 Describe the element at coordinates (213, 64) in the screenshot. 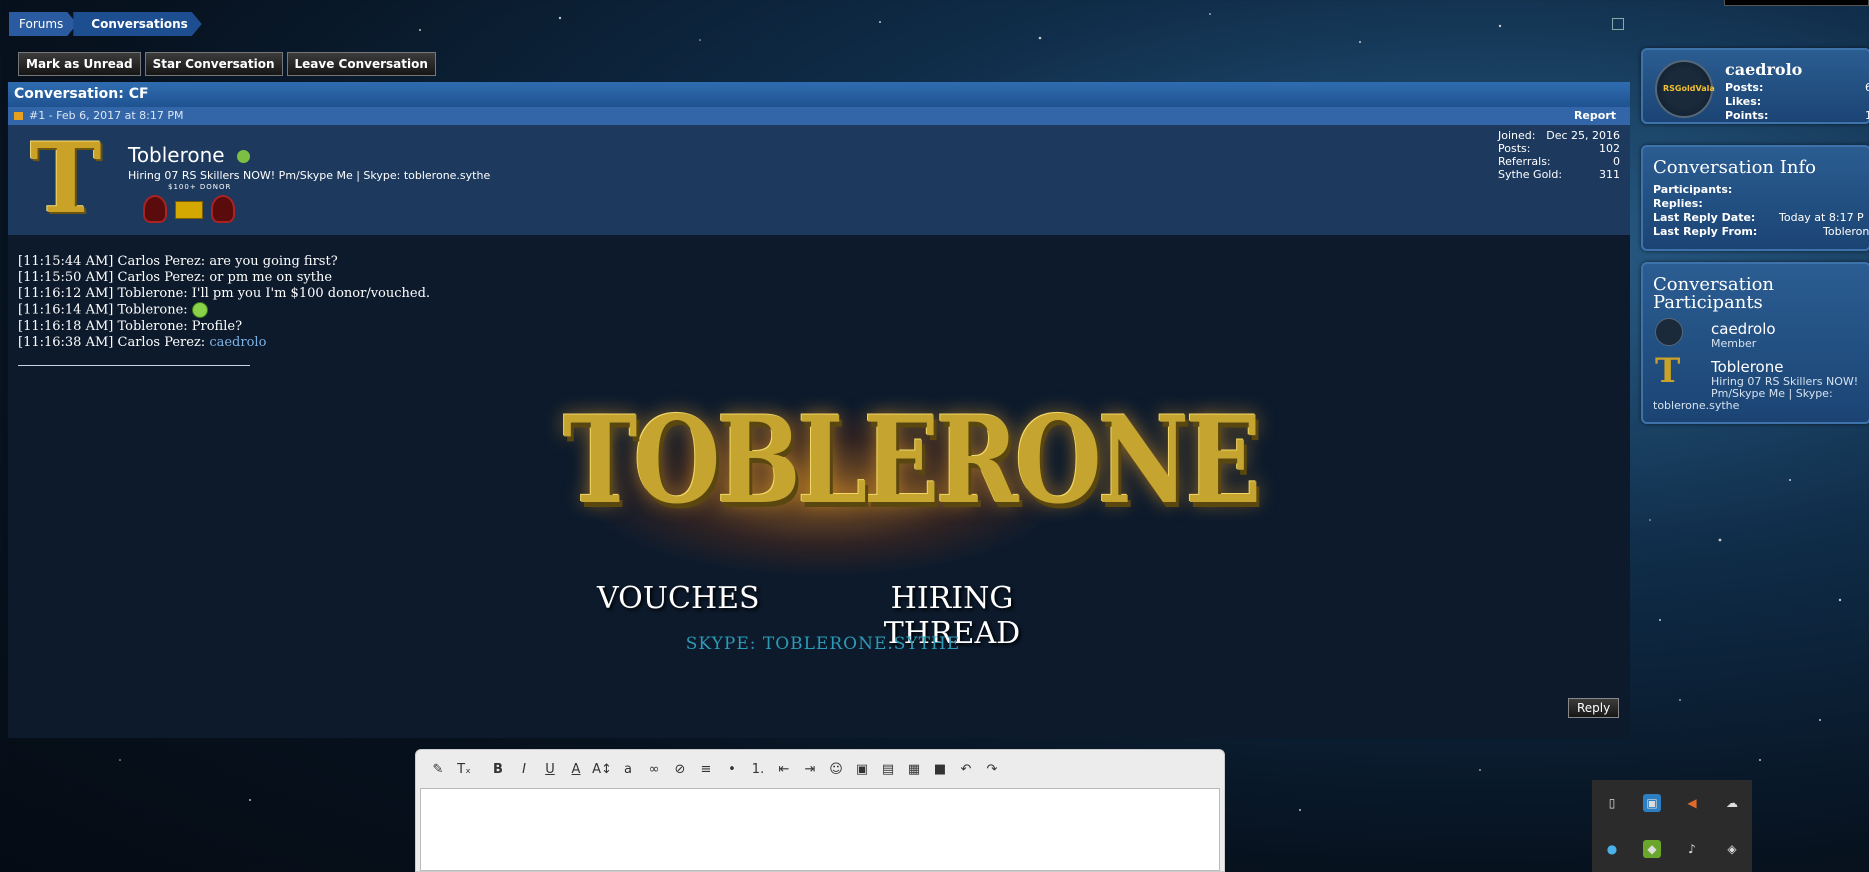

I see `star-conversation-button: Star Conversation` at that location.